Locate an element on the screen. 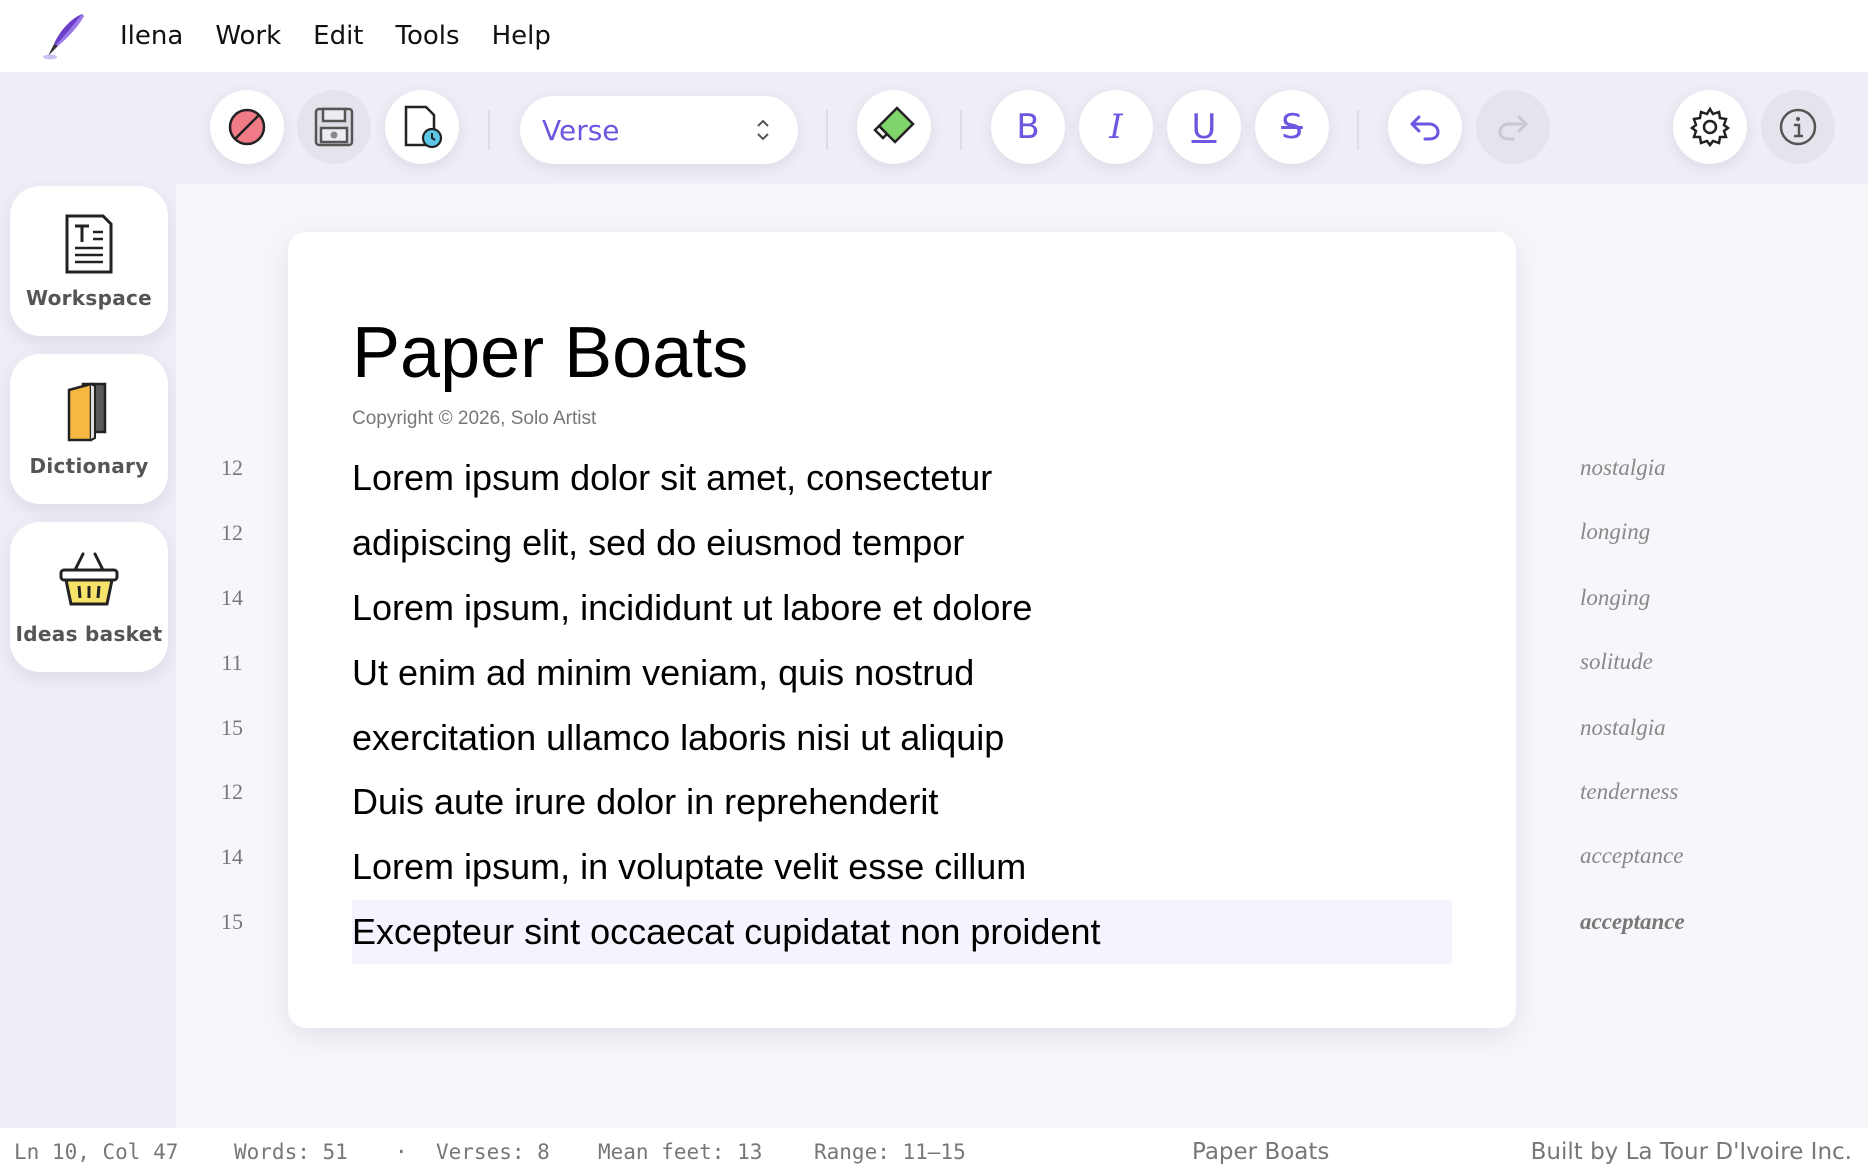  undo-arrow-icon is located at coordinates (1425, 128).